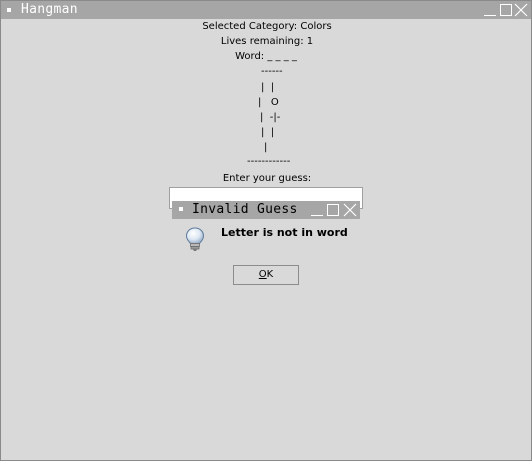 Image resolution: width=532 pixels, height=461 pixels. Describe the element at coordinates (317, 210) in the screenshot. I see `dialog-minimize-icon` at that location.